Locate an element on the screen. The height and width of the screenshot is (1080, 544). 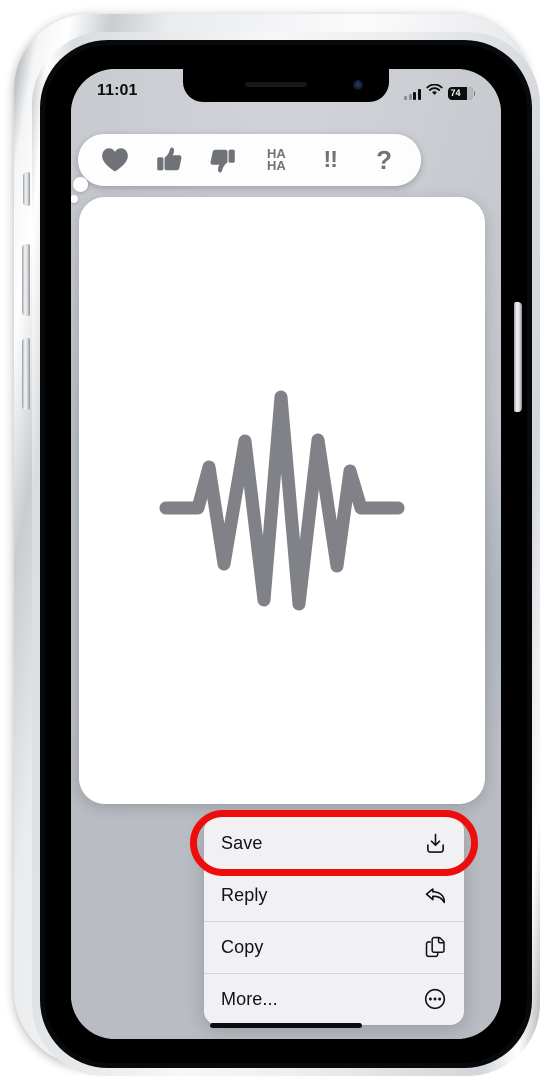
double-exclamation-icon: !! is located at coordinates (330, 159).